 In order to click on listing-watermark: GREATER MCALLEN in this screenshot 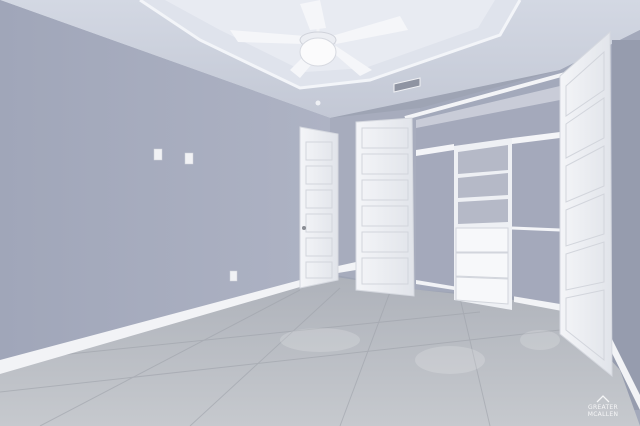, I will do `click(603, 406)`.